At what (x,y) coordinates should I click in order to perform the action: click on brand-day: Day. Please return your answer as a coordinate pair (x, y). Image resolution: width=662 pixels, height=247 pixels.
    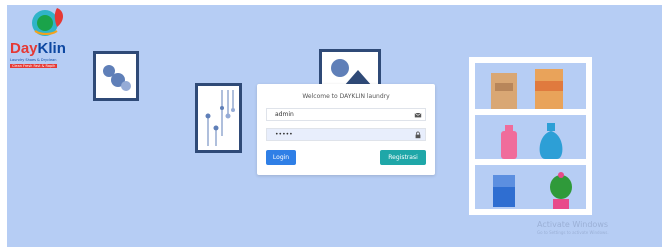
    Looking at the image, I should click on (24, 48).